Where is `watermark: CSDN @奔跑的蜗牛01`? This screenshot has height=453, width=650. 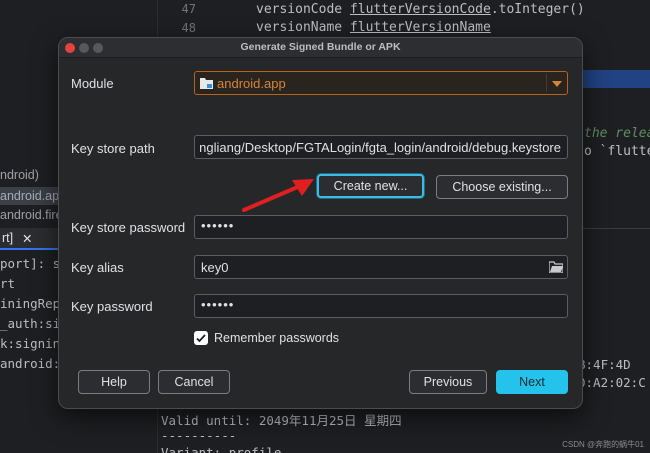
watermark: CSDN @奔跑的蜗牛01 is located at coordinates (603, 444).